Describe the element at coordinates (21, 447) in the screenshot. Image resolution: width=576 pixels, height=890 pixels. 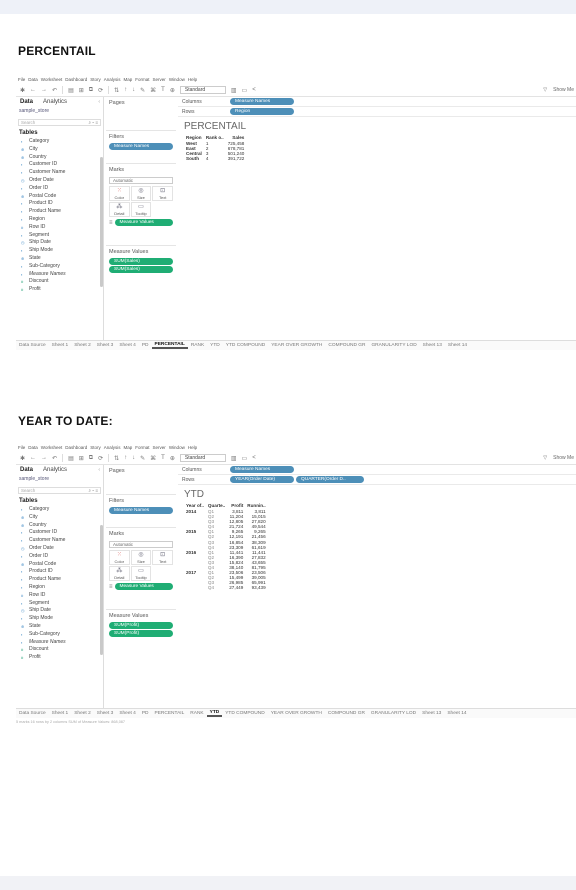
I see `menu-item: File` at that location.